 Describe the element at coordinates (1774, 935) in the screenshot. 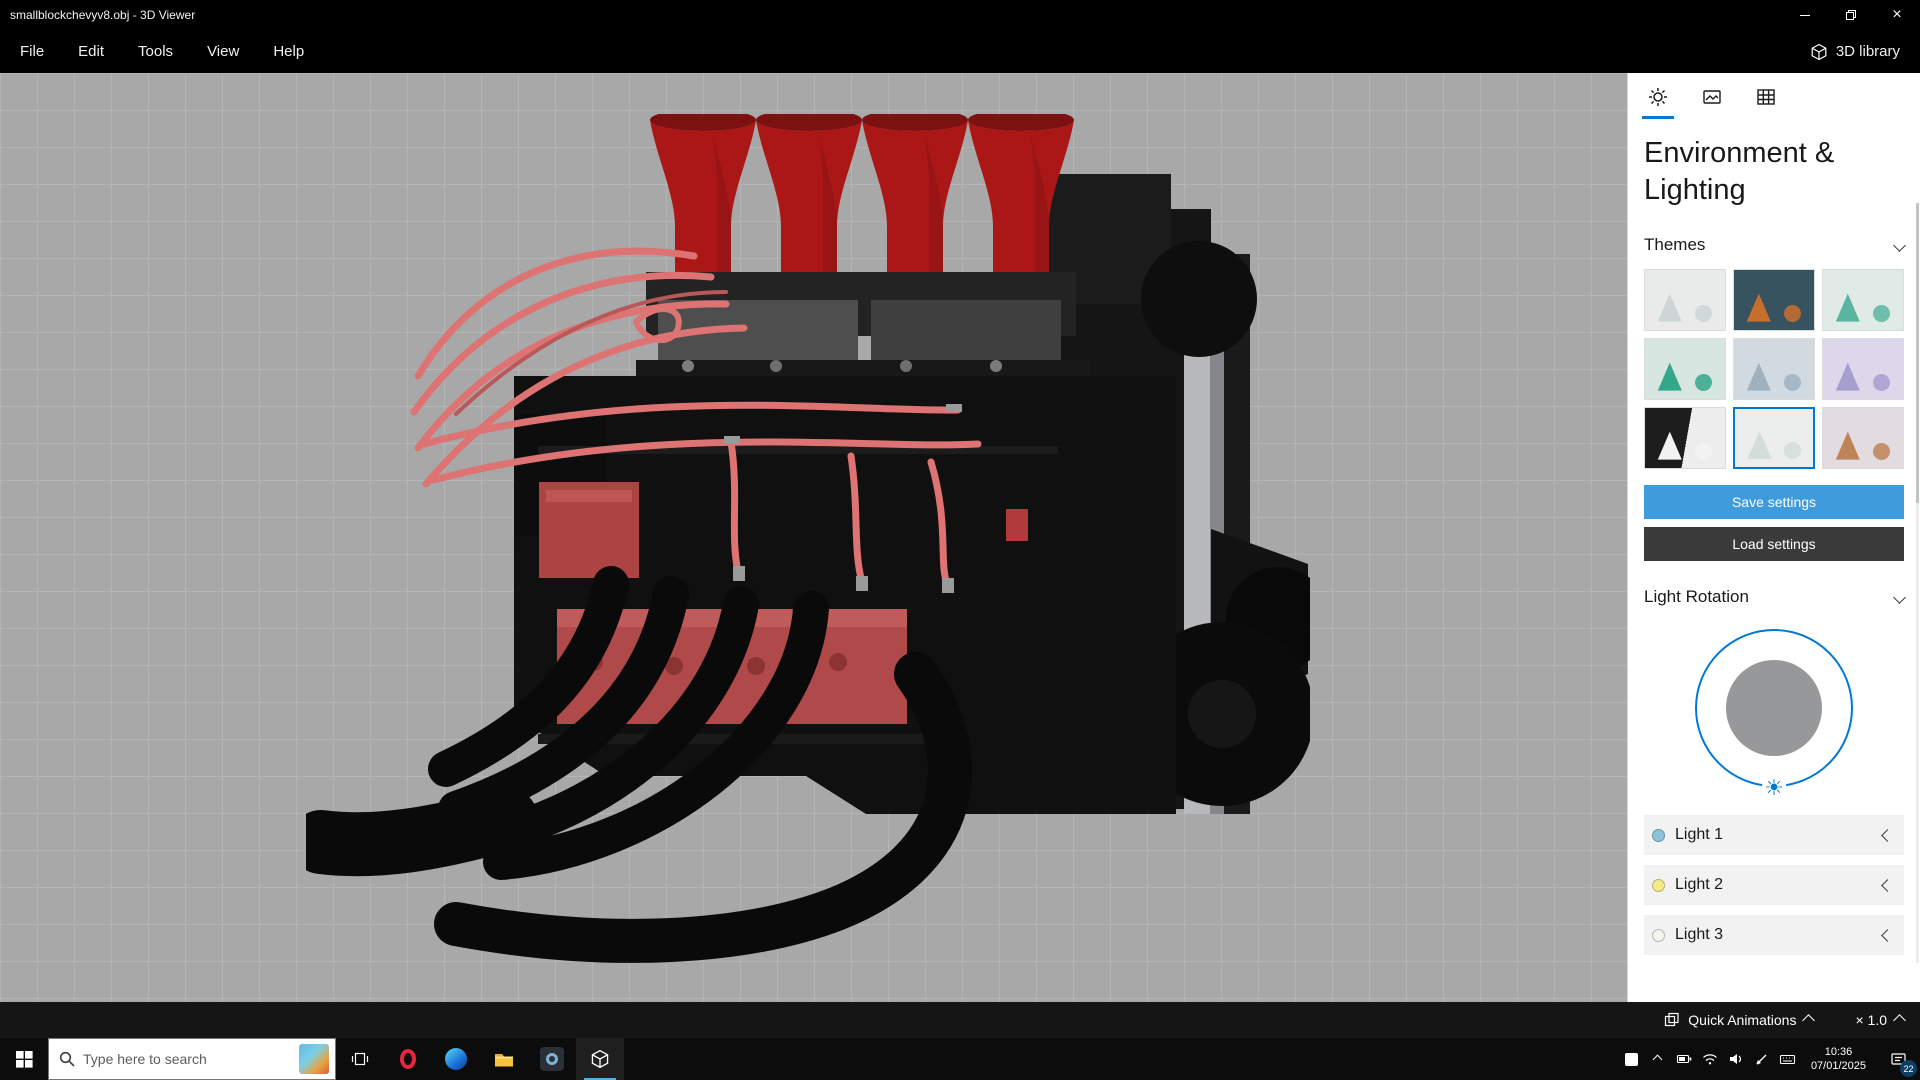

I see `light-3-row: Light 3` at that location.